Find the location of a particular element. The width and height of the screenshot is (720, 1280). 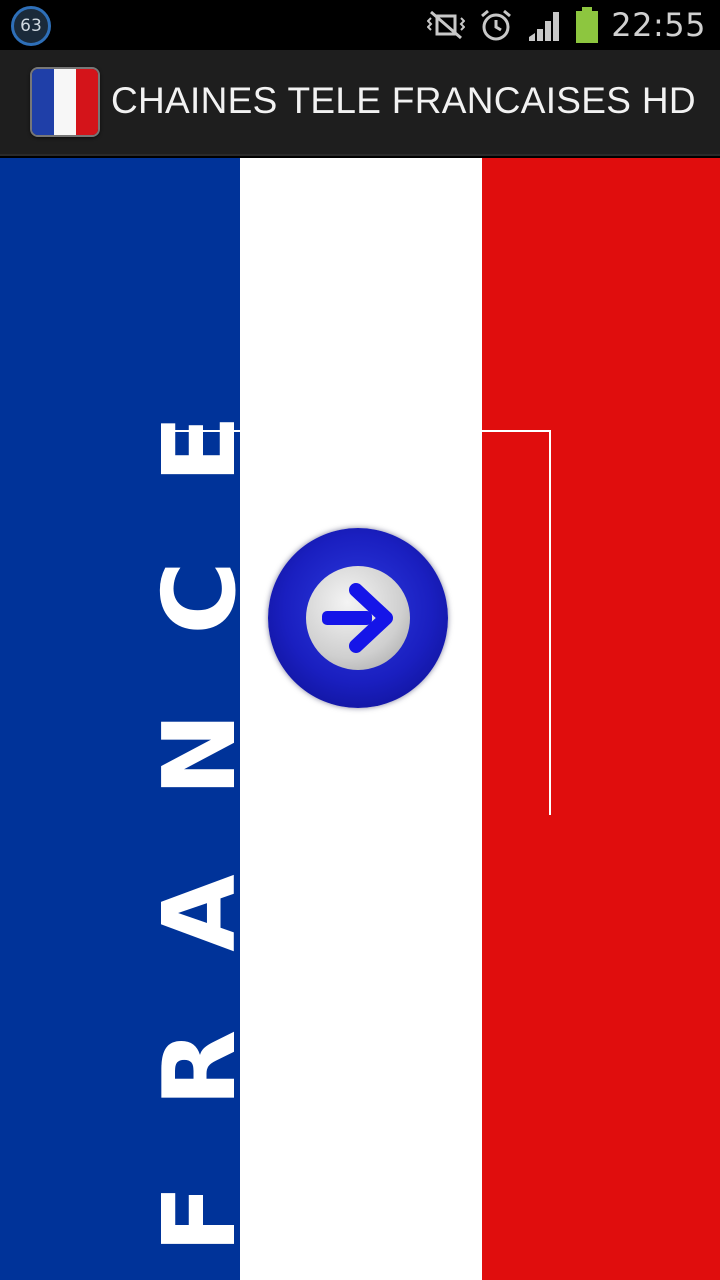

alarm-icon is located at coordinates (496, 25).